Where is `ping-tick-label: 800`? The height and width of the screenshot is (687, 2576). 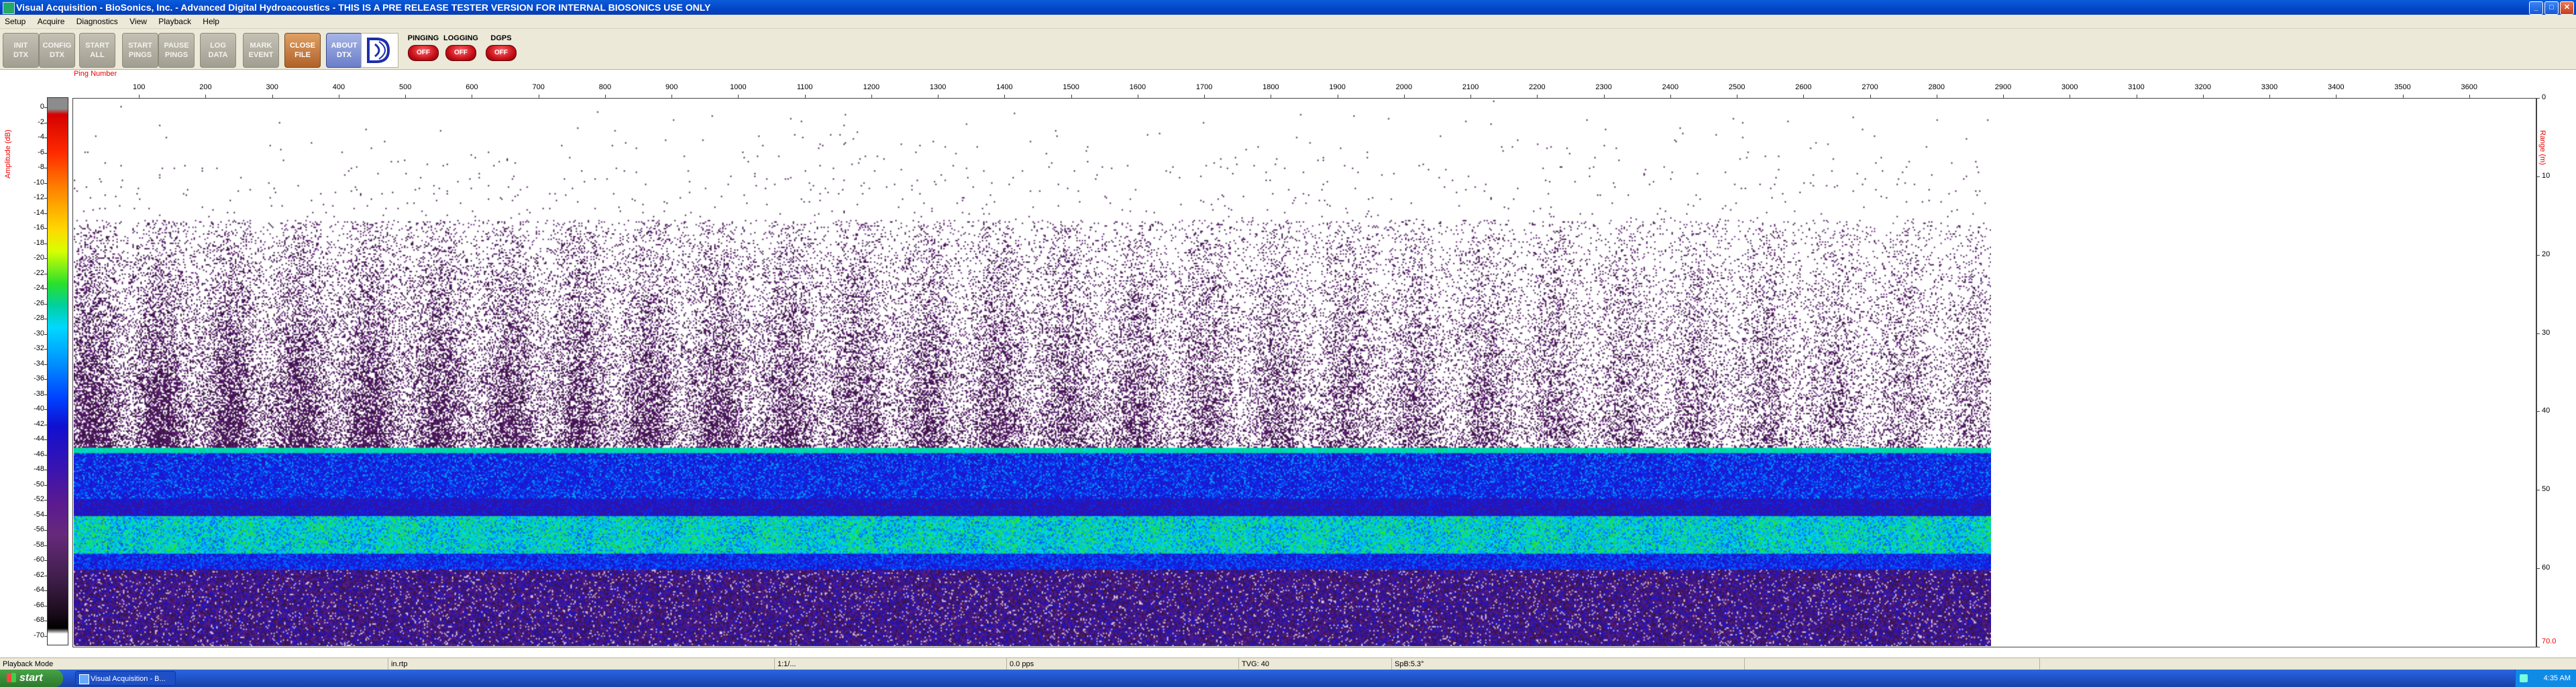
ping-tick-label: 800 is located at coordinates (605, 87).